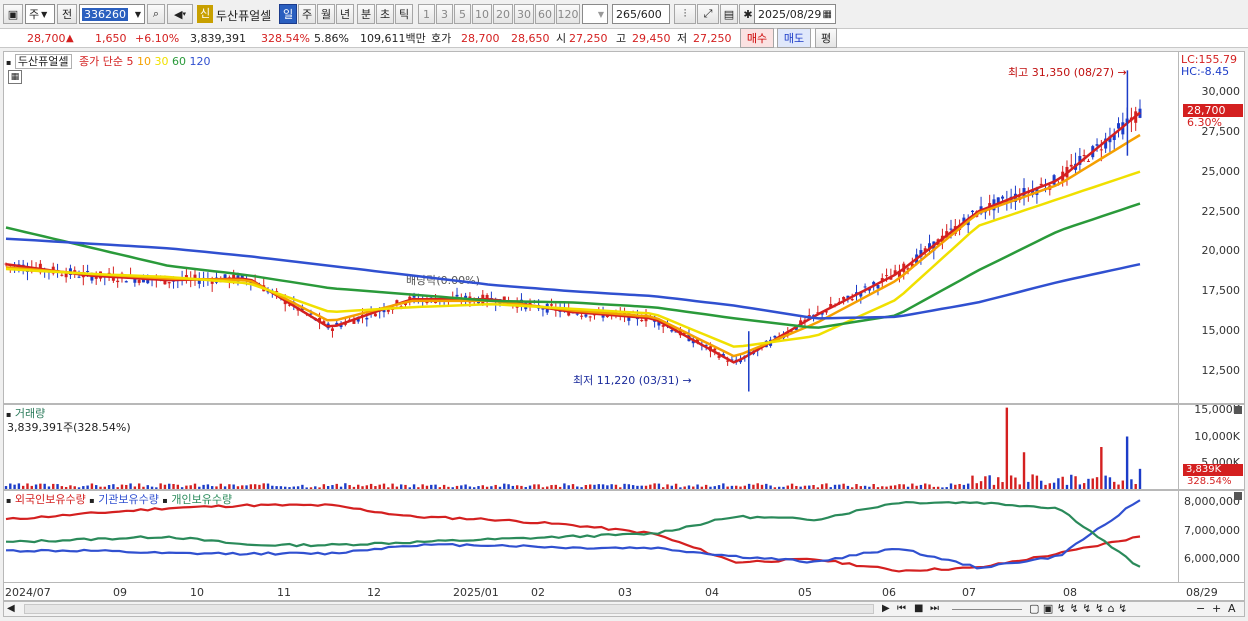  I want to click on last-icon: ⏭, so click(934, 608).